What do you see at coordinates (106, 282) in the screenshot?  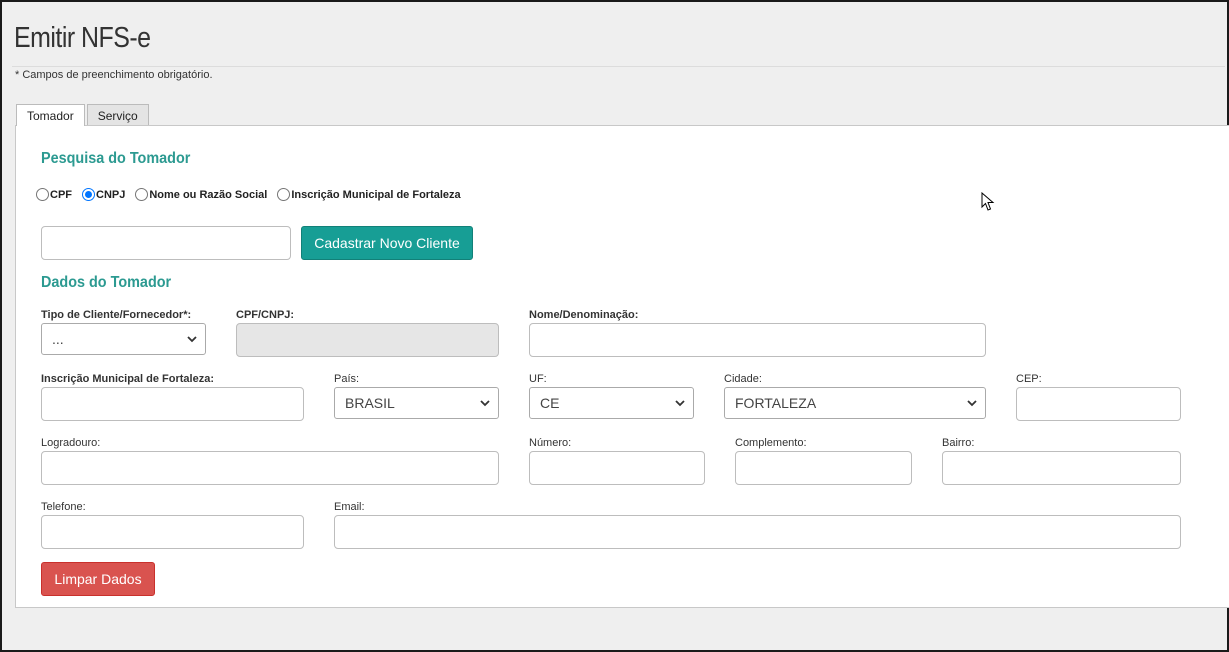 I see `section-title-dados: Dados do Tomador` at bounding box center [106, 282].